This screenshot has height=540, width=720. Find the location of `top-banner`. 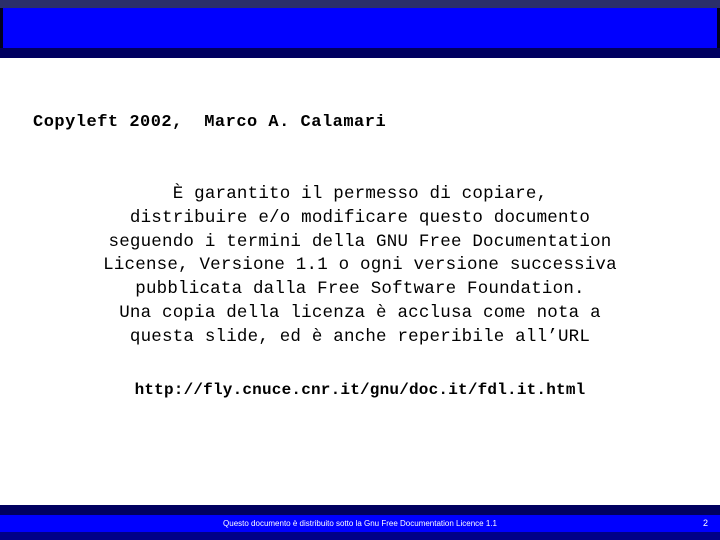

top-banner is located at coordinates (360, 29).